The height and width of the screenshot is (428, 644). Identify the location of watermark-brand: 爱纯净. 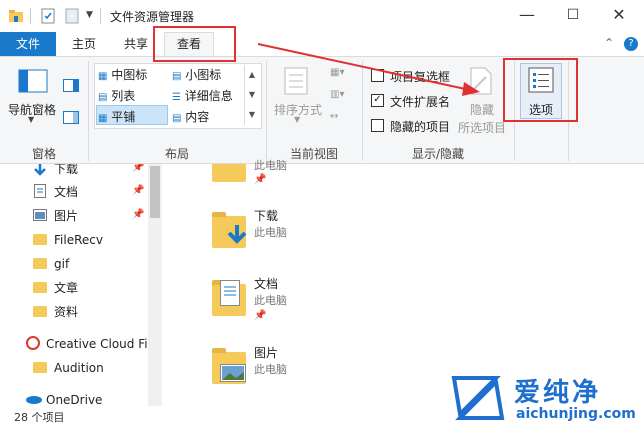
(558, 393).